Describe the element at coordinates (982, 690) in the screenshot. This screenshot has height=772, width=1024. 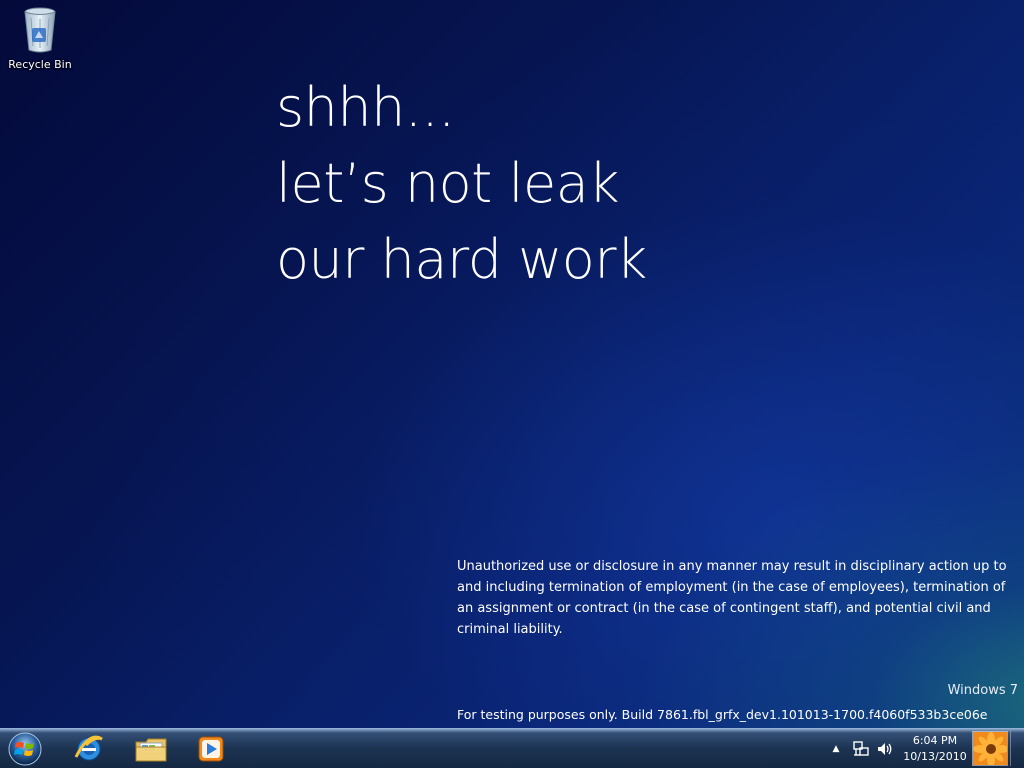
I see `os-watermark-name: Windows 7` at that location.